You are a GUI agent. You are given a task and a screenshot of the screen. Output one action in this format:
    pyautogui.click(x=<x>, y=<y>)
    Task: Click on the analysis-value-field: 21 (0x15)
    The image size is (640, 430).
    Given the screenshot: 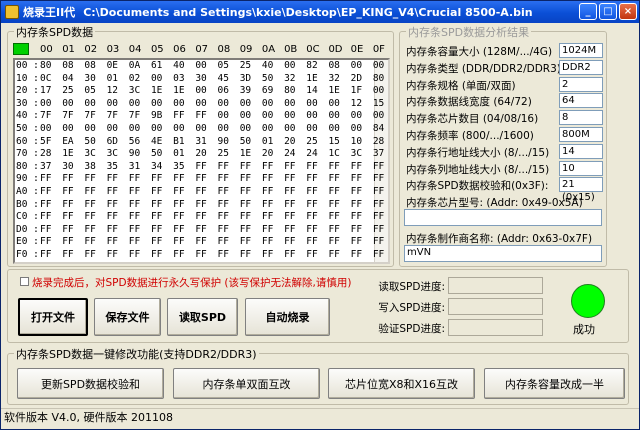 What is the action you would take?
    pyautogui.click(x=581, y=190)
    